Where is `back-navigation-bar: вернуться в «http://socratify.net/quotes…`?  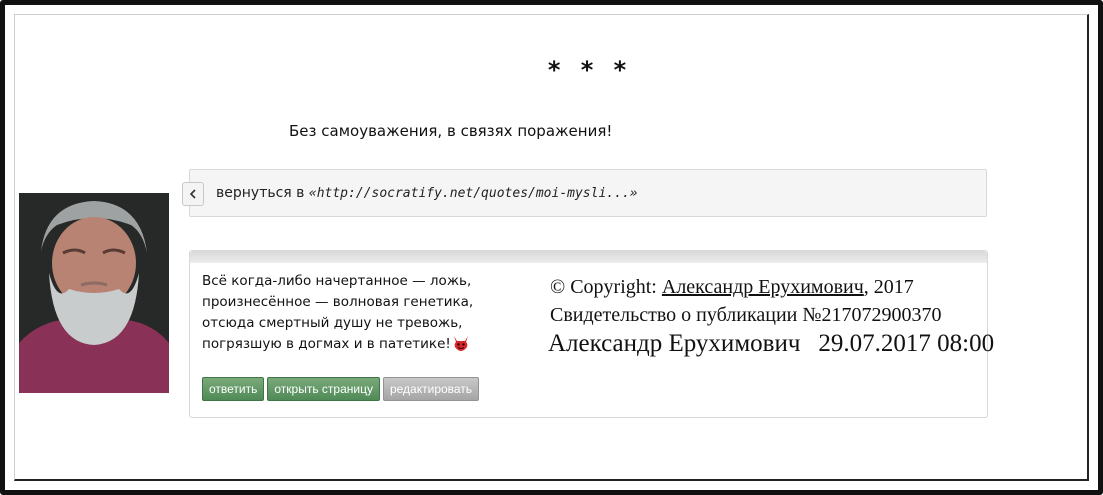
back-navigation-bar: вернуться в «http://socratify.net/quotes… is located at coordinates (584, 193).